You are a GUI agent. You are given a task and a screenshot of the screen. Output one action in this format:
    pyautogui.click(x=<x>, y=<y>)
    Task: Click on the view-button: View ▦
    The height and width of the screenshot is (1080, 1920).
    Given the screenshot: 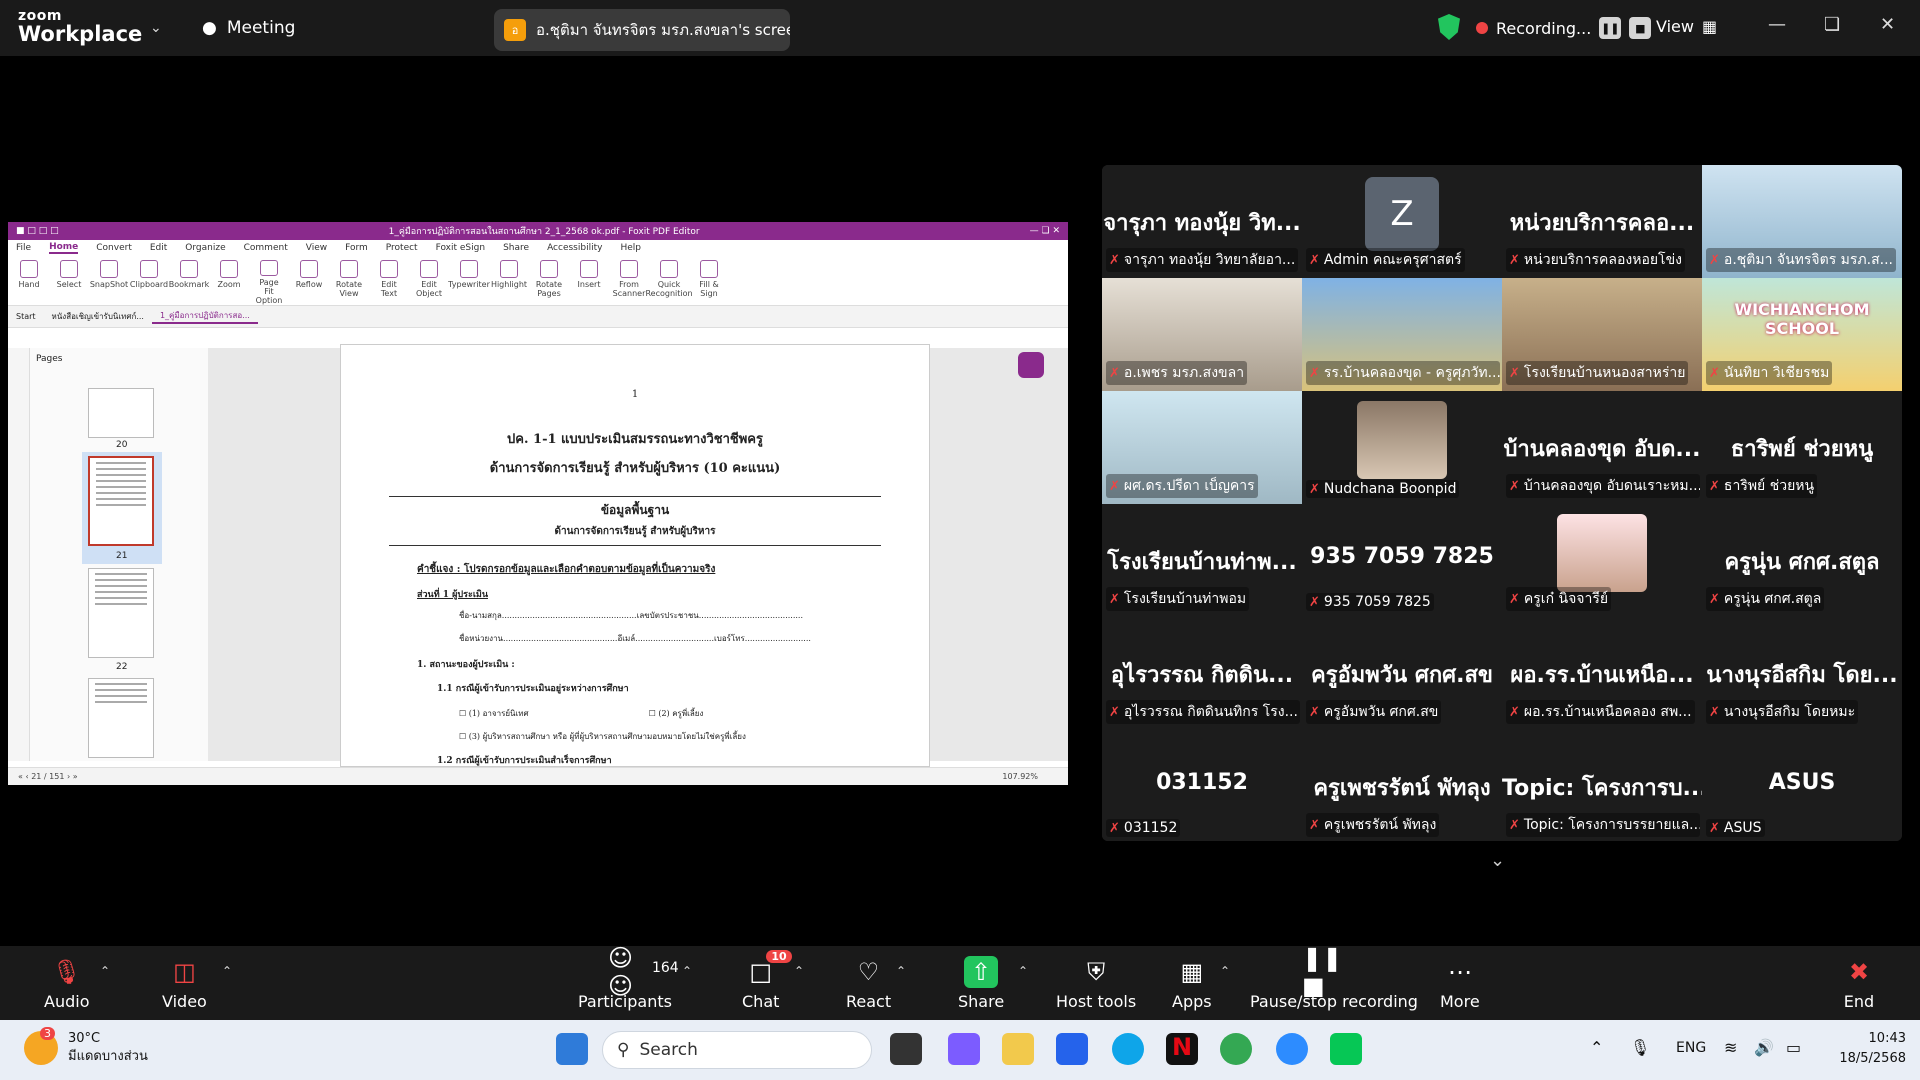 What is the action you would take?
    pyautogui.click(x=1686, y=26)
    